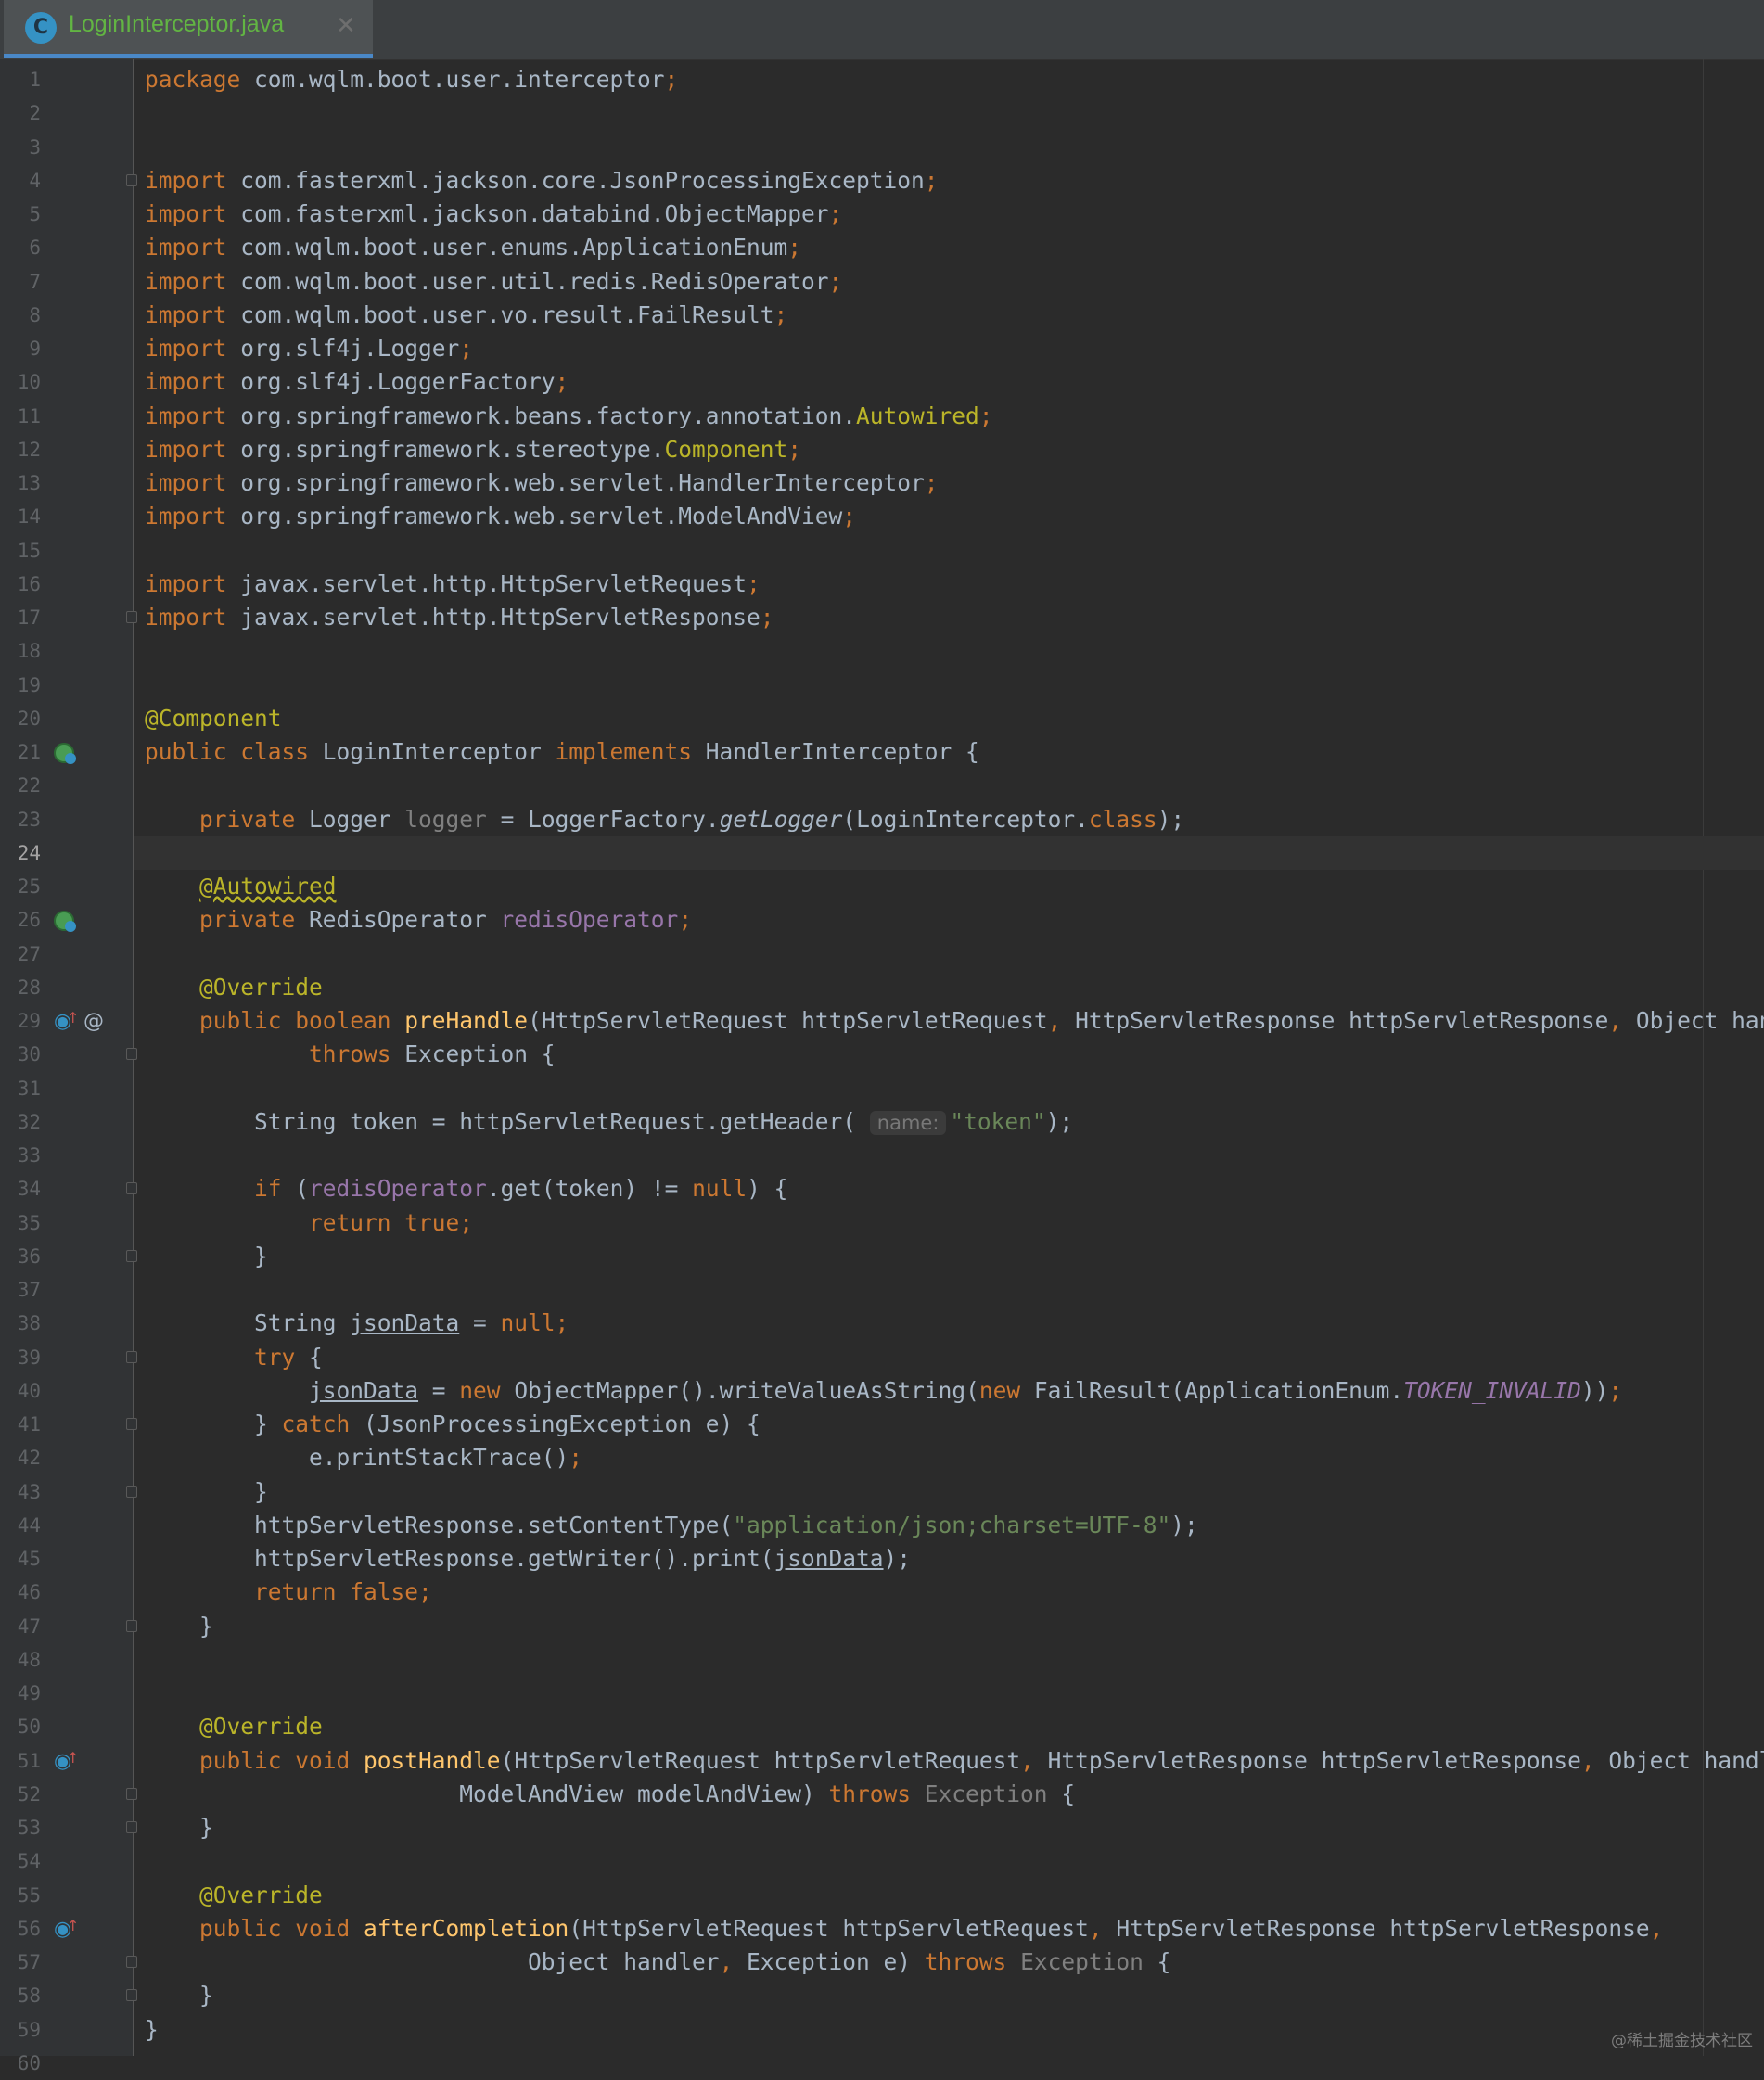  I want to click on code-line: 53 }, so click(882, 1828).